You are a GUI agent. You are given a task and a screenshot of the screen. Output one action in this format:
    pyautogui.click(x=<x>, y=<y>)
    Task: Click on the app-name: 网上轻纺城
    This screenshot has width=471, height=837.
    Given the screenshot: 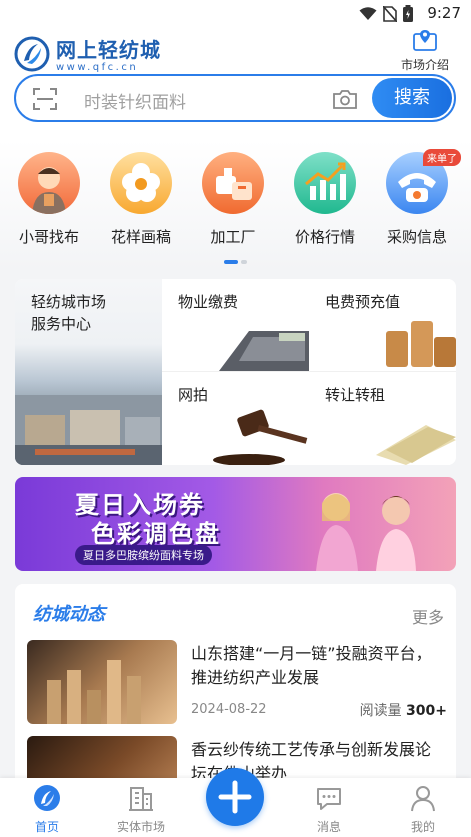 What is the action you would take?
    pyautogui.click(x=108, y=50)
    